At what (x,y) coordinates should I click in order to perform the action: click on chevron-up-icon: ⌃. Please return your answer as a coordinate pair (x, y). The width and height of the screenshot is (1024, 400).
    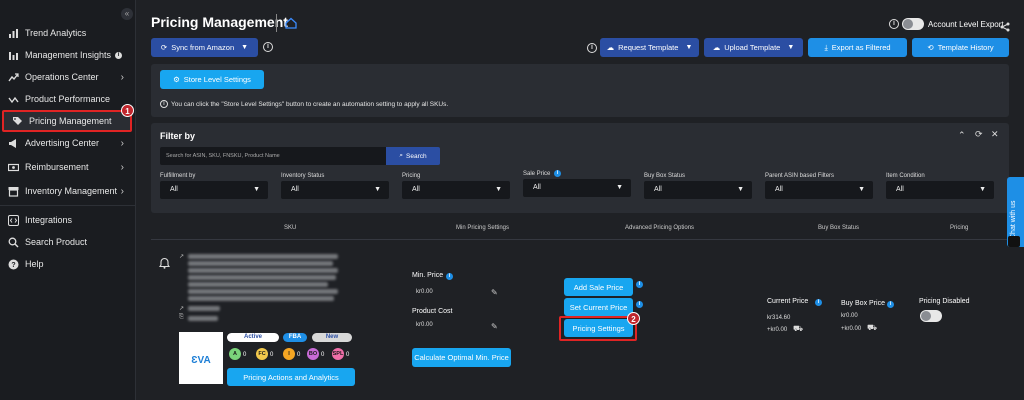
    Looking at the image, I should click on (962, 135).